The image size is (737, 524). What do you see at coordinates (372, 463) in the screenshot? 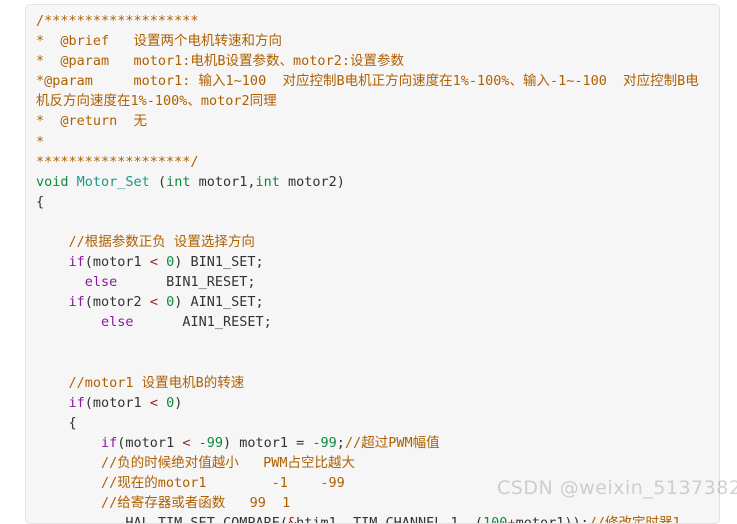
I see `code-line: //负的时候绝对值越小 PWM占空比越大` at bounding box center [372, 463].